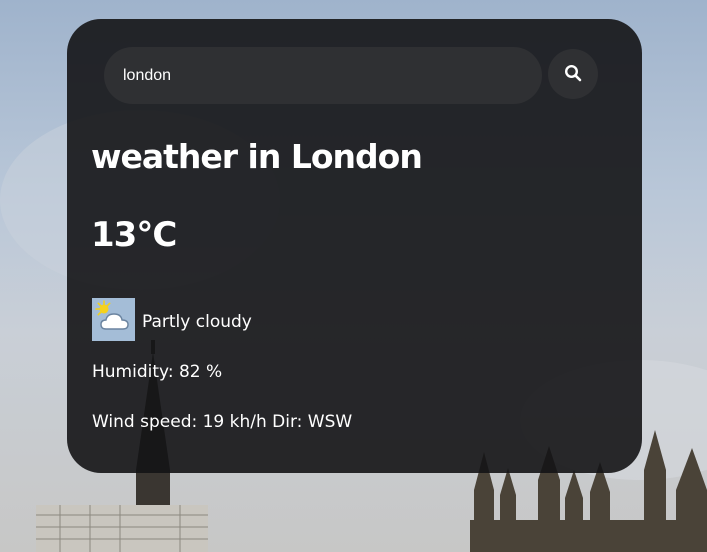  Describe the element at coordinates (134, 235) in the screenshot. I see `temperature: 13°C` at that location.